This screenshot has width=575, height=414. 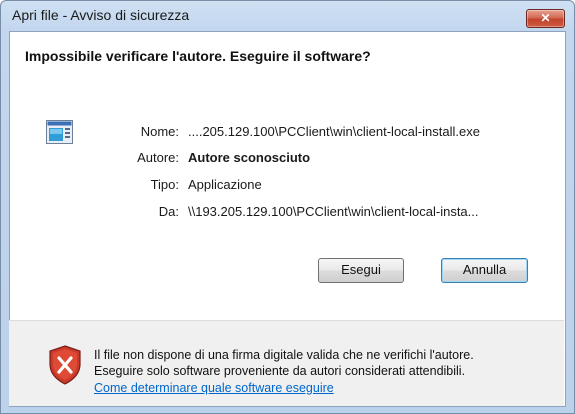 I want to click on close-icon: ✕, so click(x=545, y=18).